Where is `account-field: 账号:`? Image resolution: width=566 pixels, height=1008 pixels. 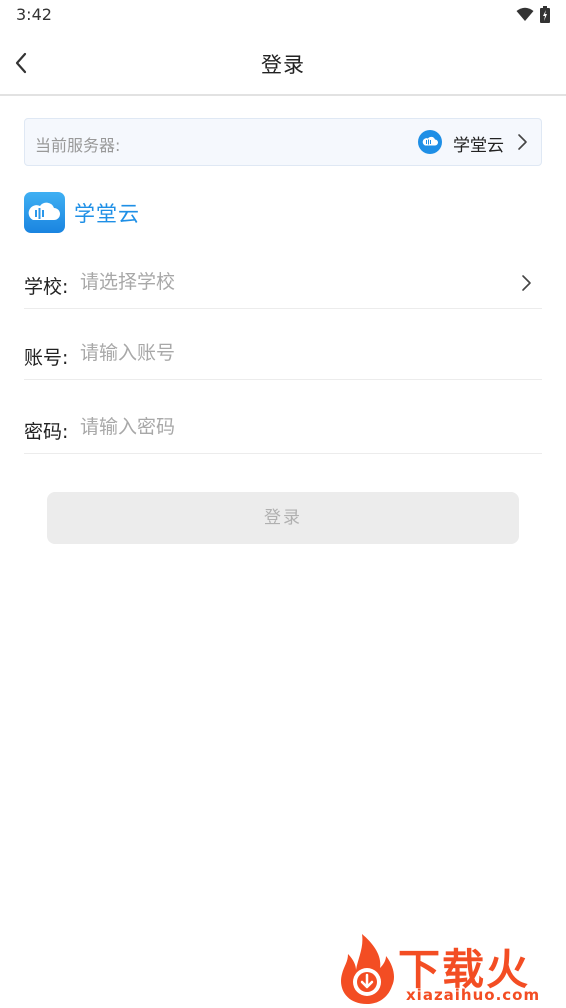
account-field: 账号: is located at coordinates (283, 354).